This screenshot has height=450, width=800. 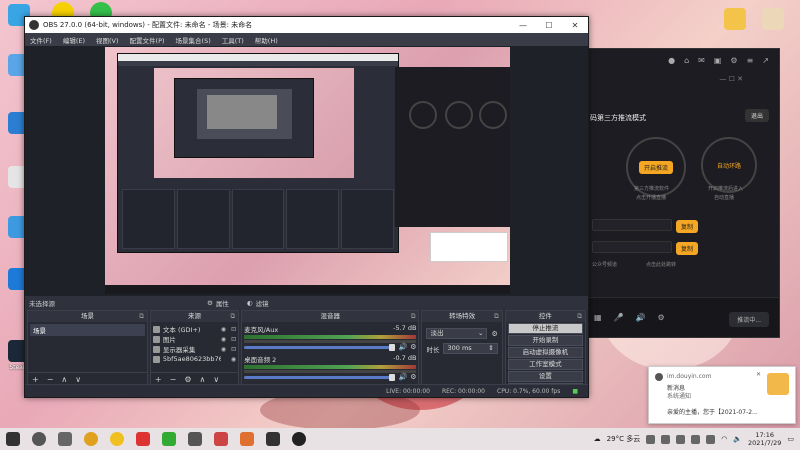 What do you see at coordinates (687, 248) in the screenshot?
I see `copy-key-button: 复制` at bounding box center [687, 248].